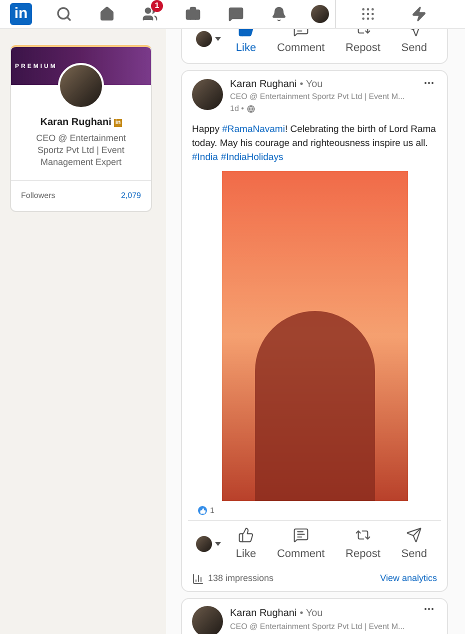 Image resolution: width=465 pixels, height=634 pixels. What do you see at coordinates (202, 510) in the screenshot?
I see `like-reaction-icon` at bounding box center [202, 510].